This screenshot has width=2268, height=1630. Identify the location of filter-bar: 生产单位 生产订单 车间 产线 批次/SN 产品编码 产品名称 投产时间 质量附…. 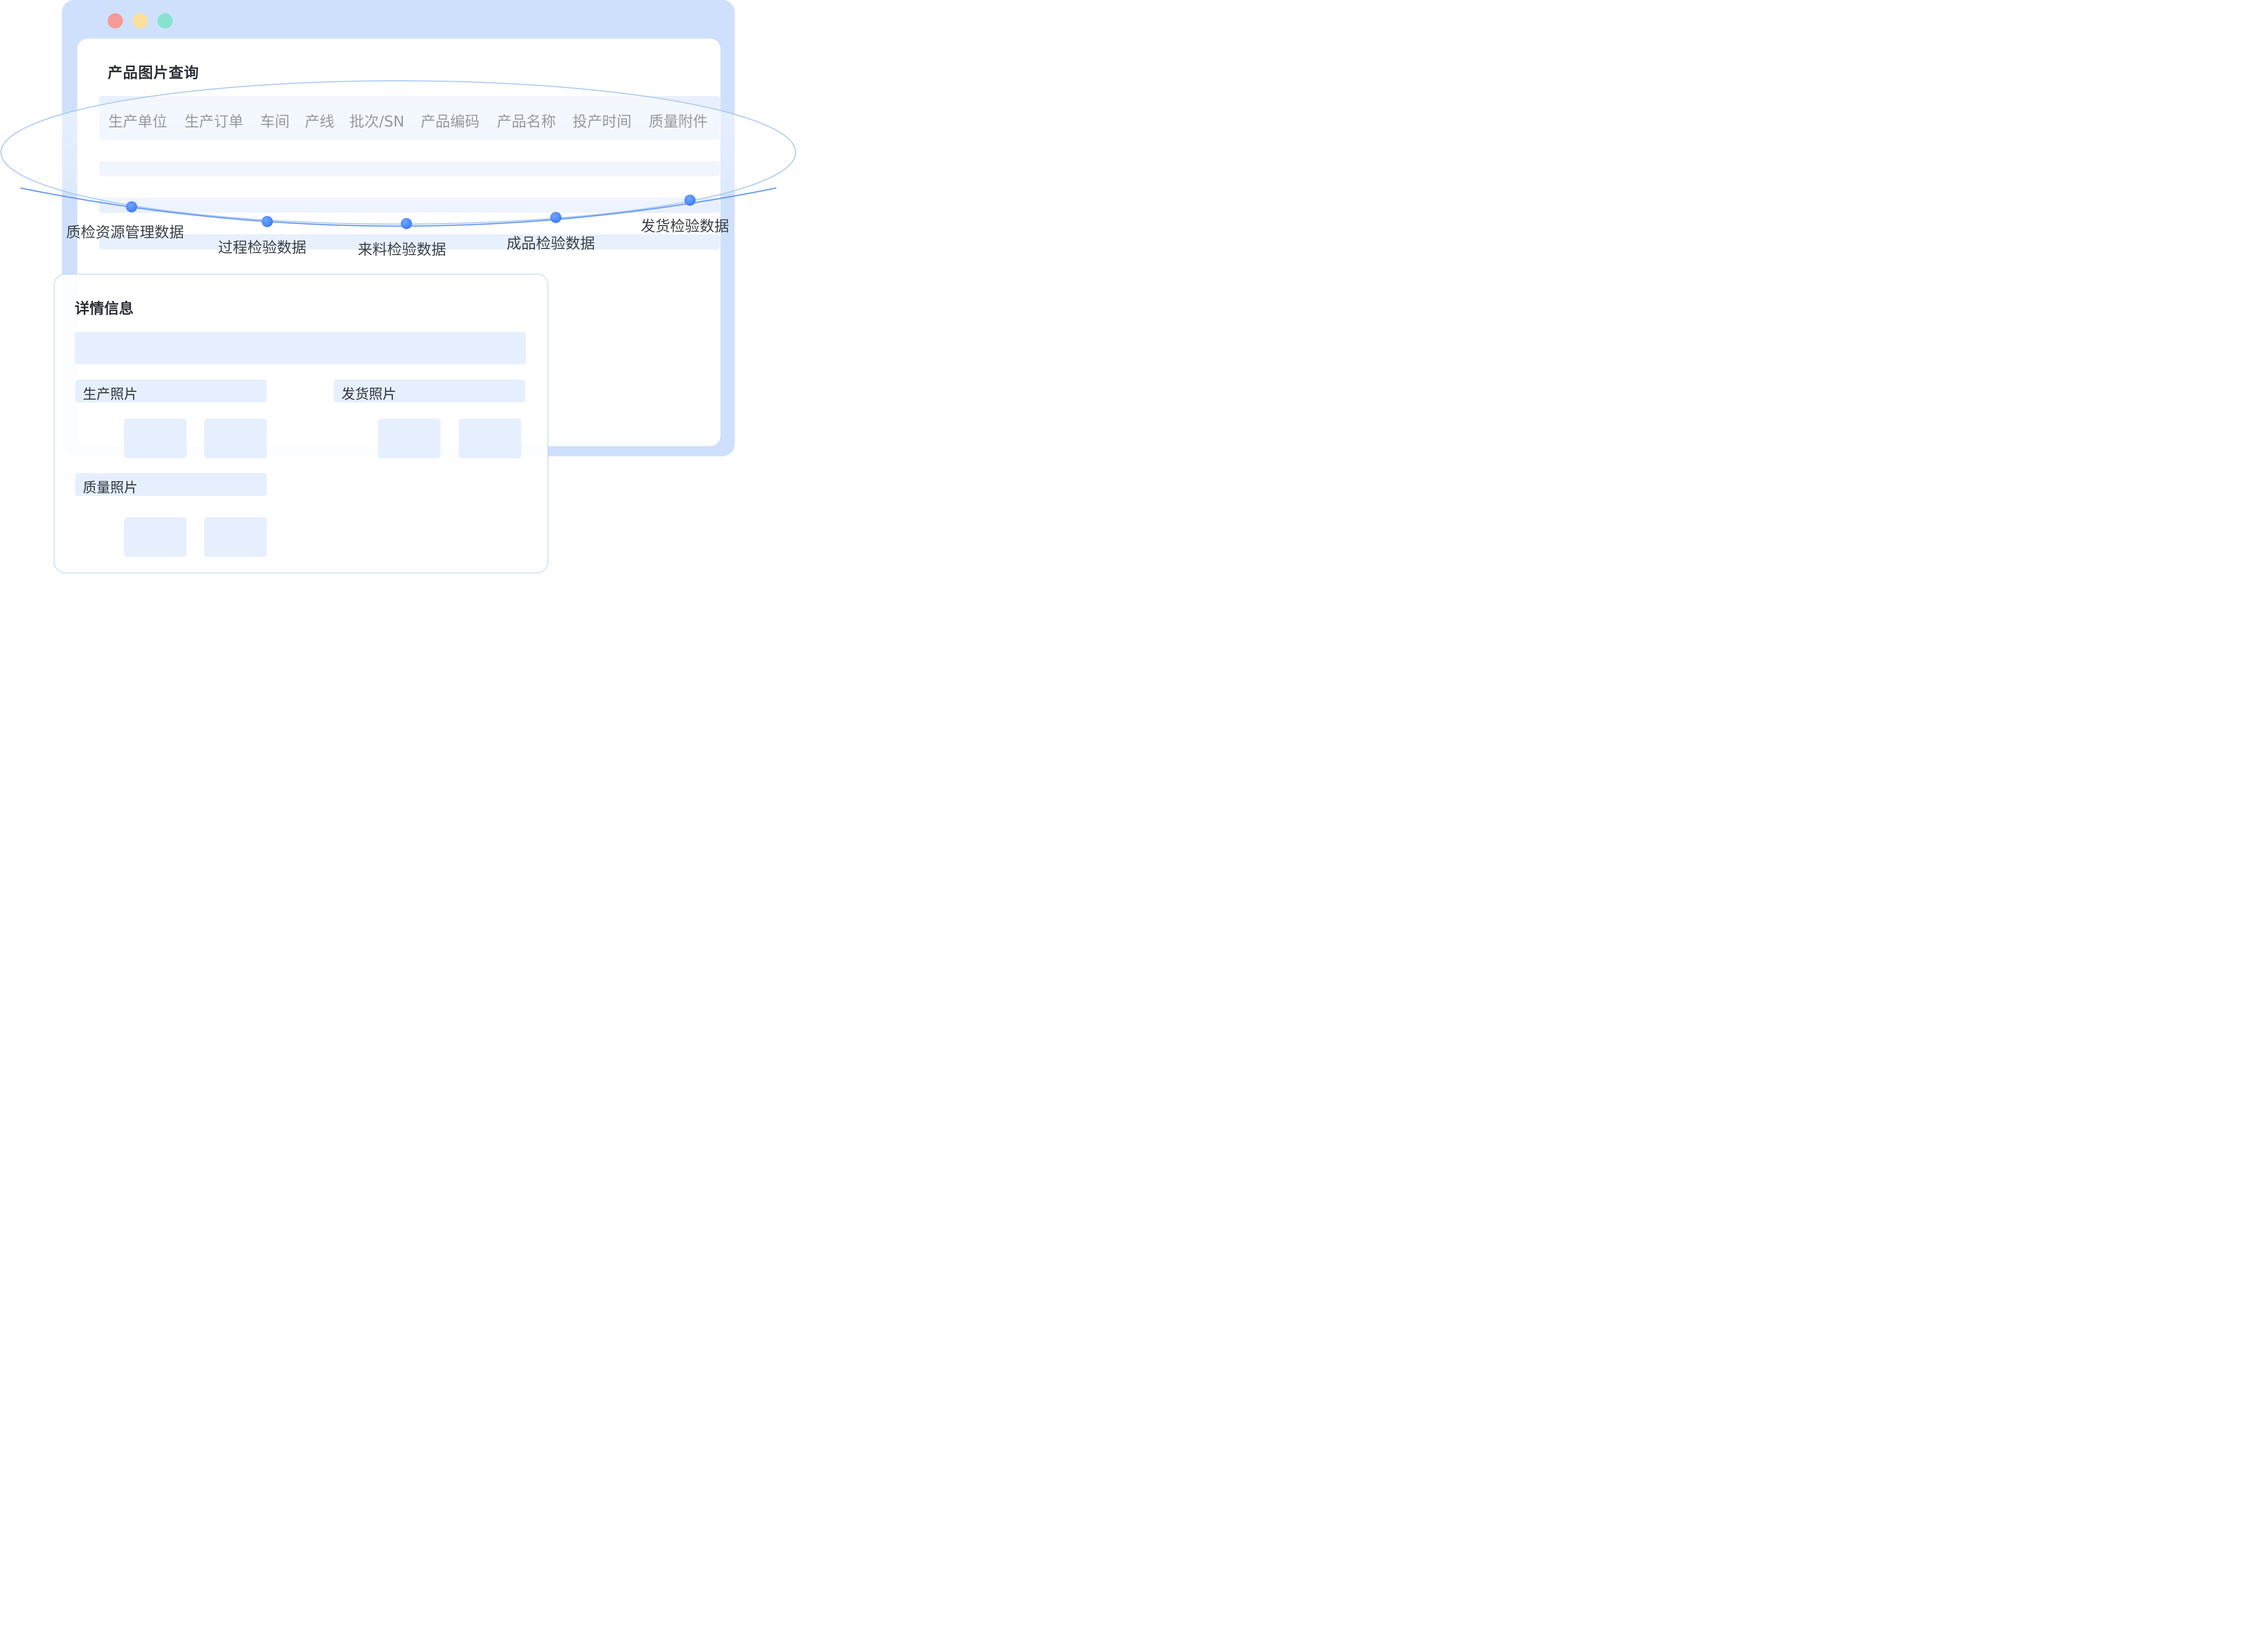
(409, 118).